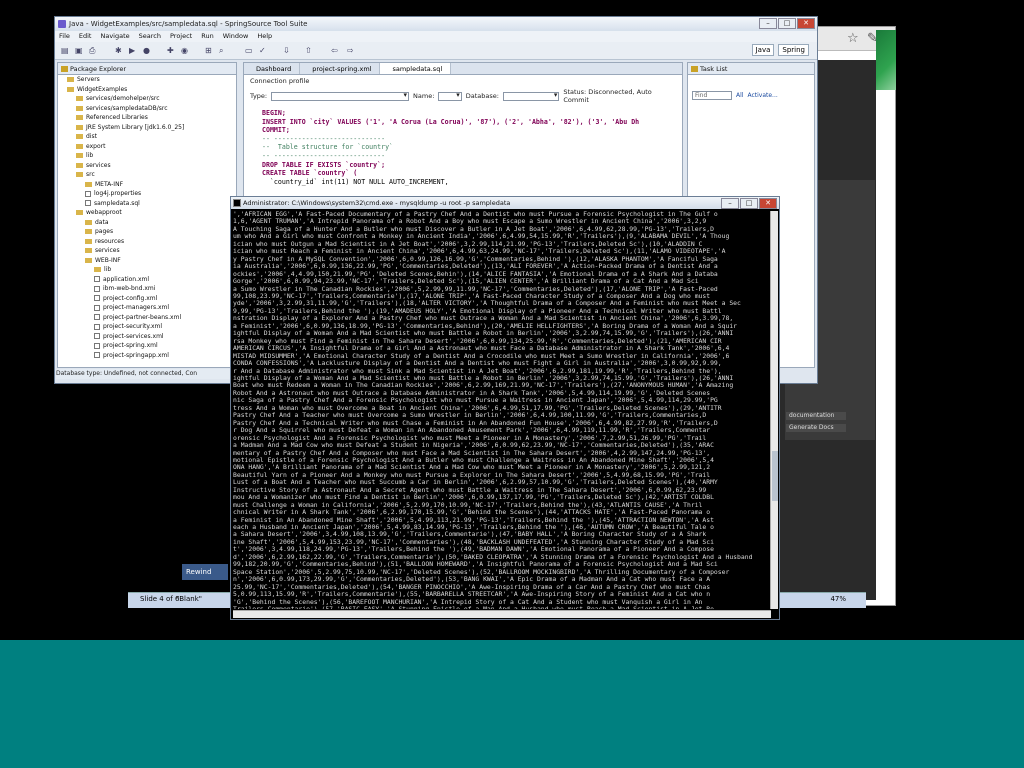  I want to click on tree-item: application.xml, so click(147, 280).